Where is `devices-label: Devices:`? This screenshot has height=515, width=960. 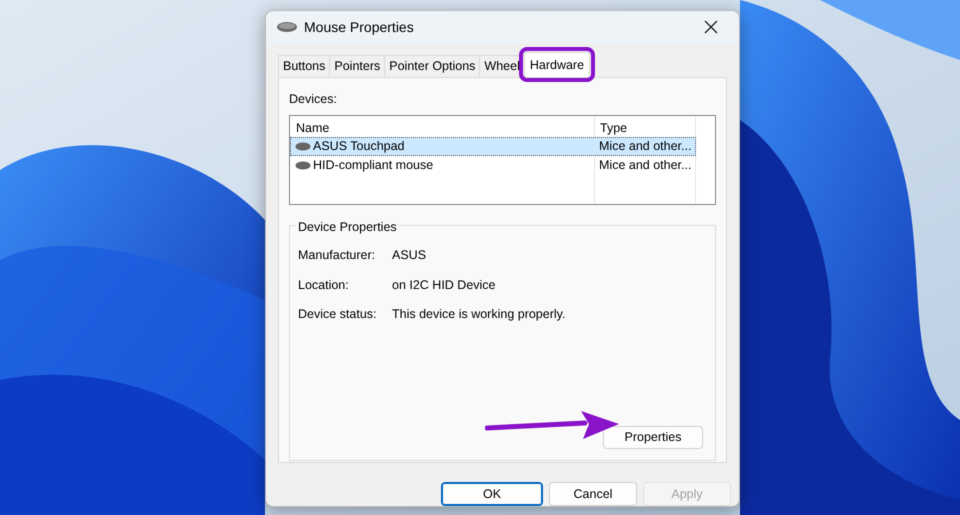 devices-label: Devices: is located at coordinates (313, 99).